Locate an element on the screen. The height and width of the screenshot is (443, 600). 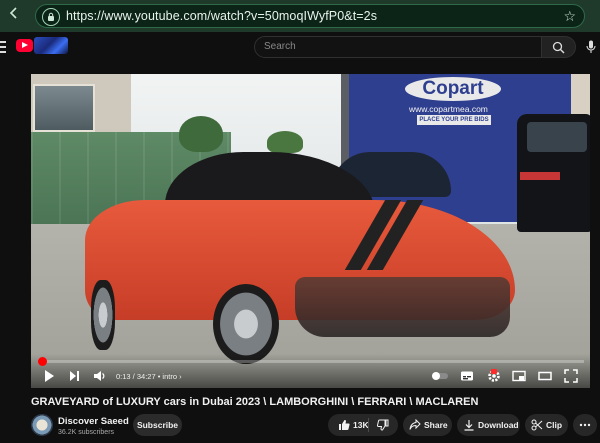
youtube-header: Search is located at coordinates (300, 47).